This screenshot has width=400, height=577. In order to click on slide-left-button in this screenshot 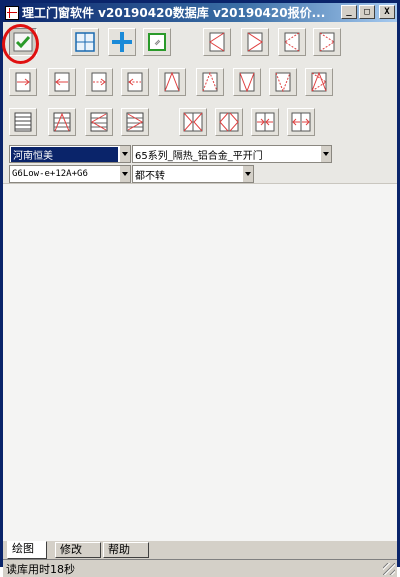, I will do `click(62, 82)`.